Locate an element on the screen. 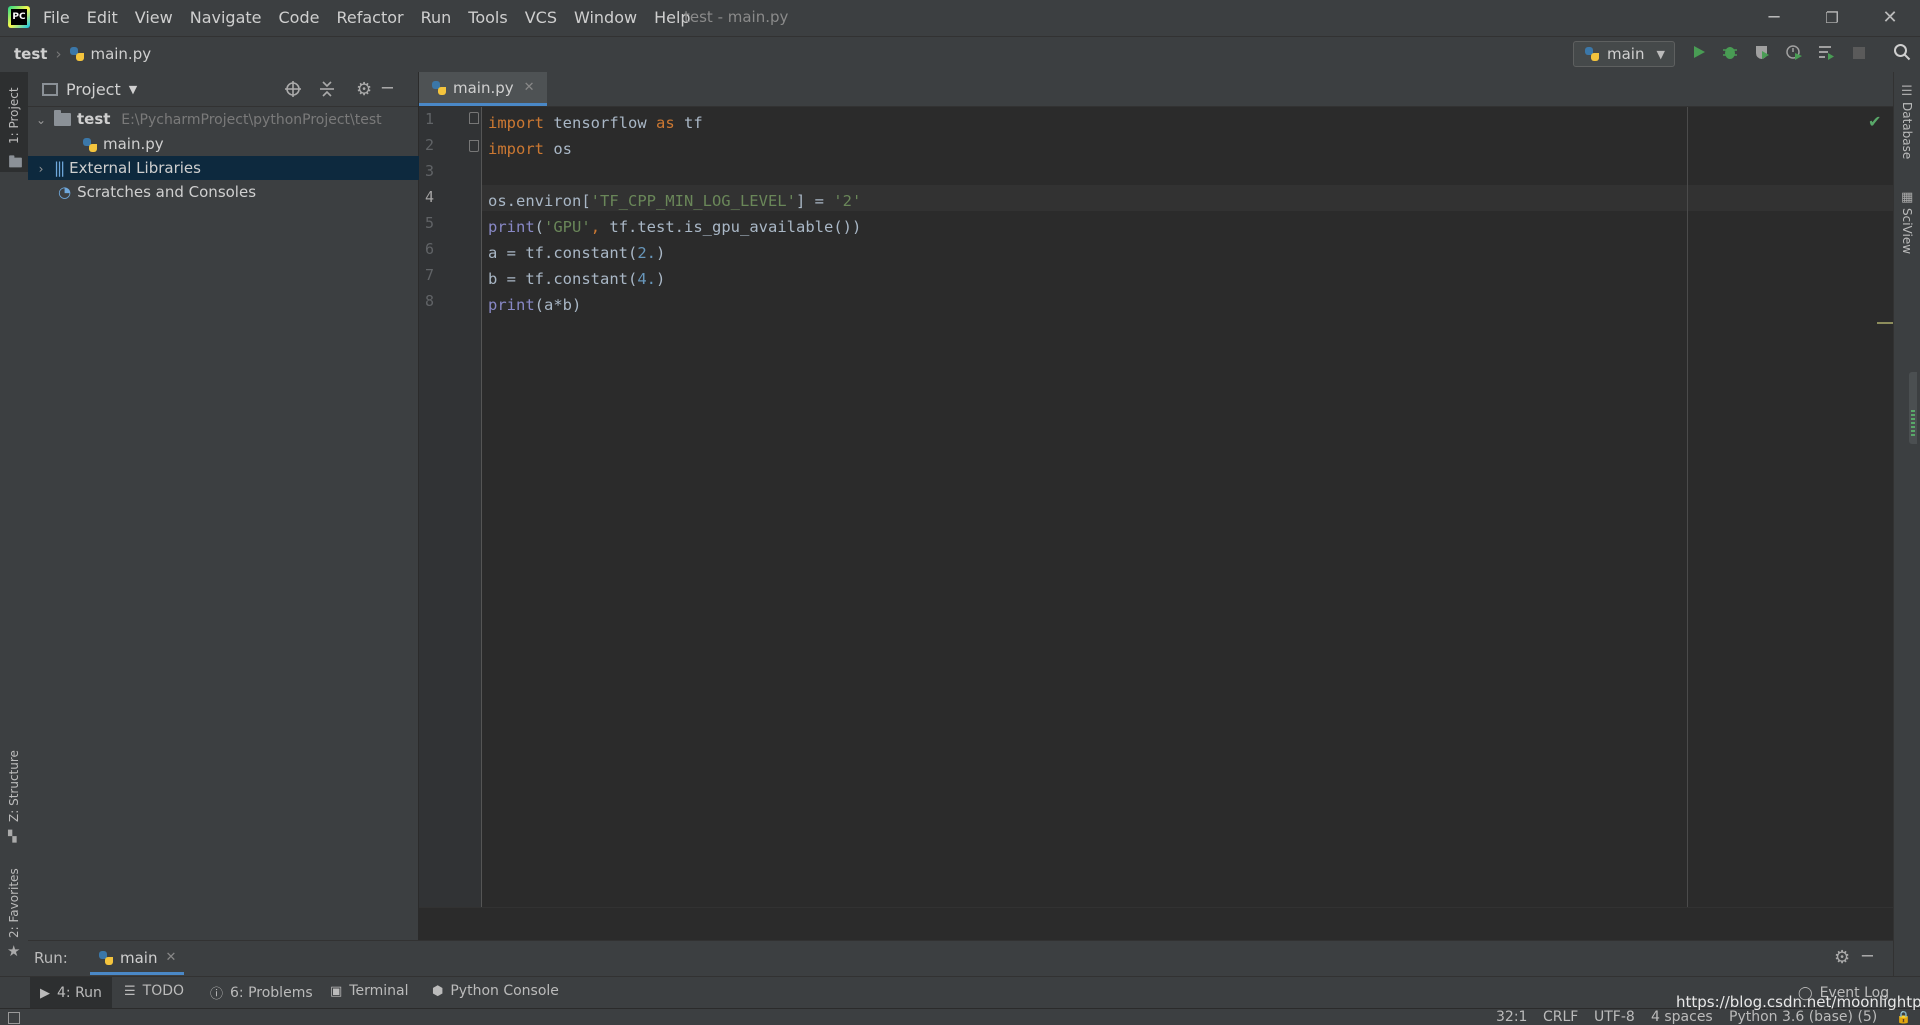 The image size is (1920, 1025). line-separator: CRLF is located at coordinates (1560, 1017).